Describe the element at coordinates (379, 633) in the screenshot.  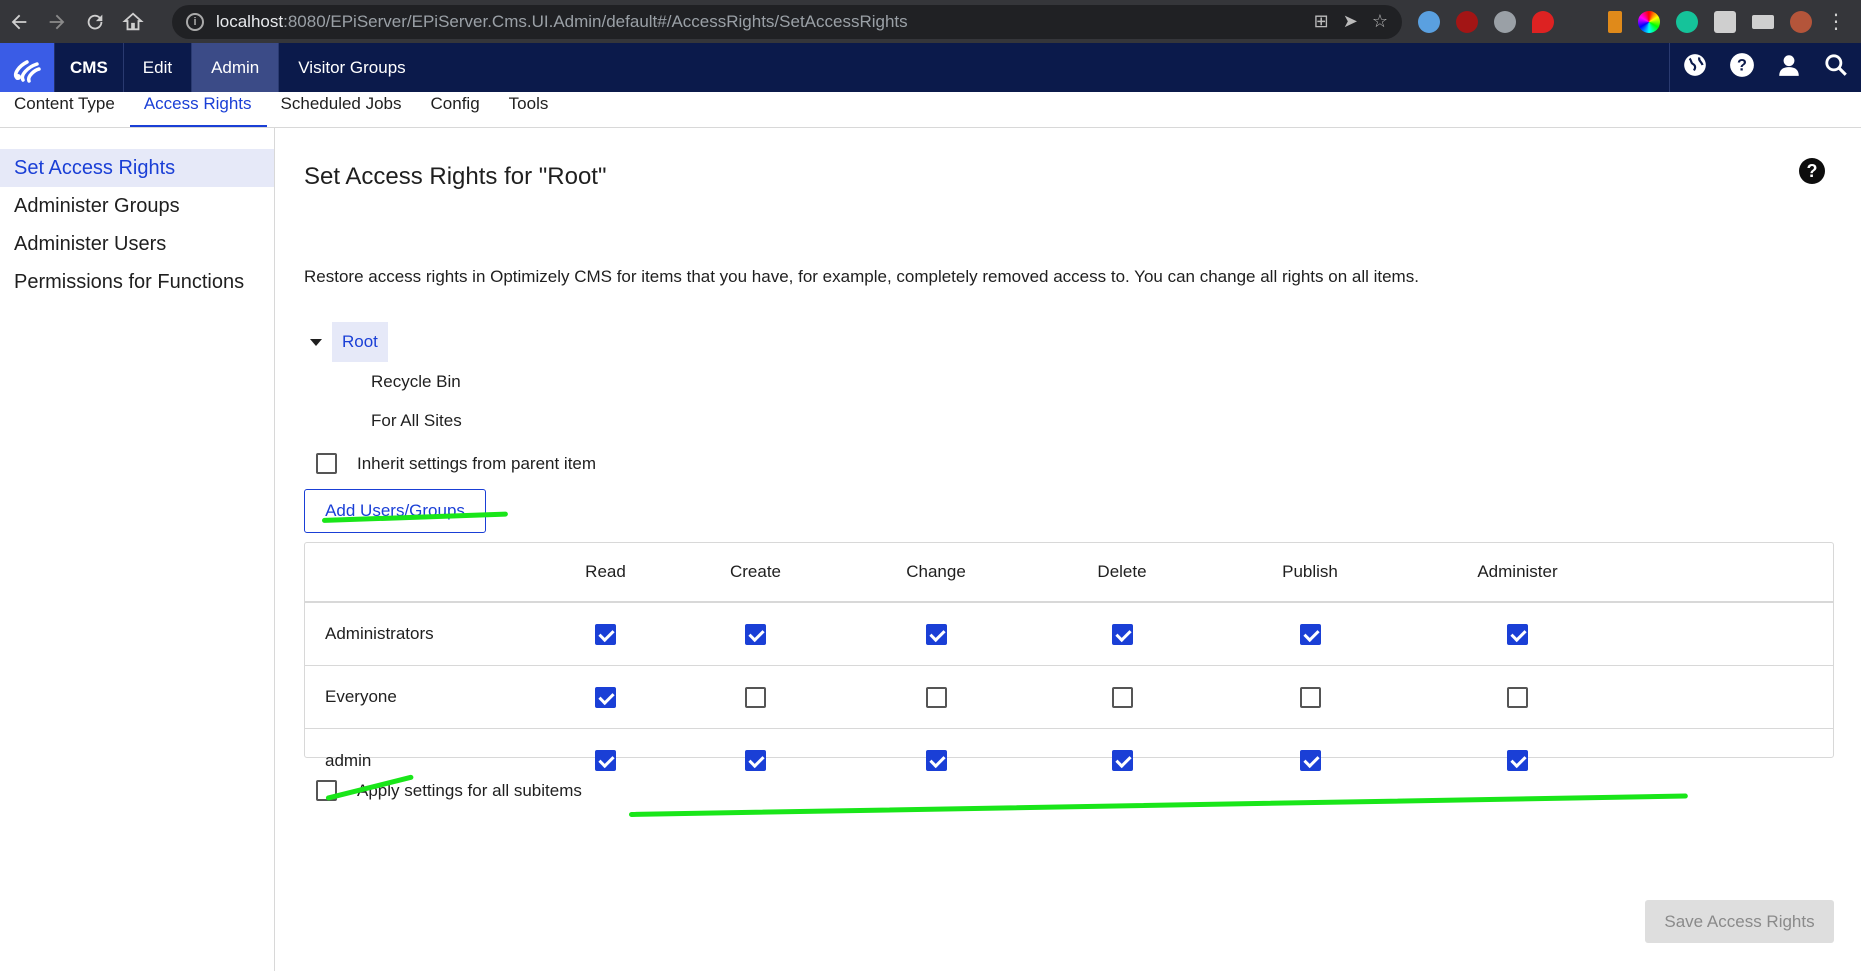
I see `principal-name: Administrators` at that location.